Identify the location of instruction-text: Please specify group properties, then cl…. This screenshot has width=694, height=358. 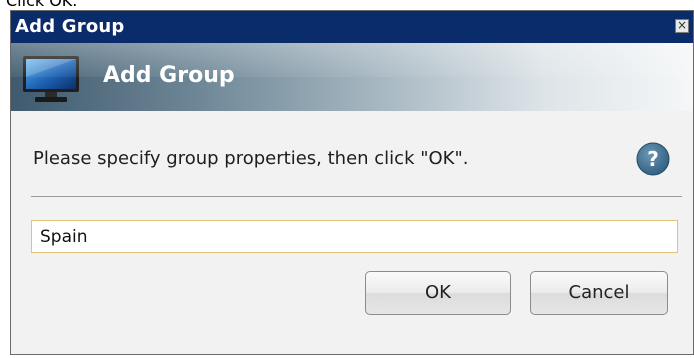
(251, 158).